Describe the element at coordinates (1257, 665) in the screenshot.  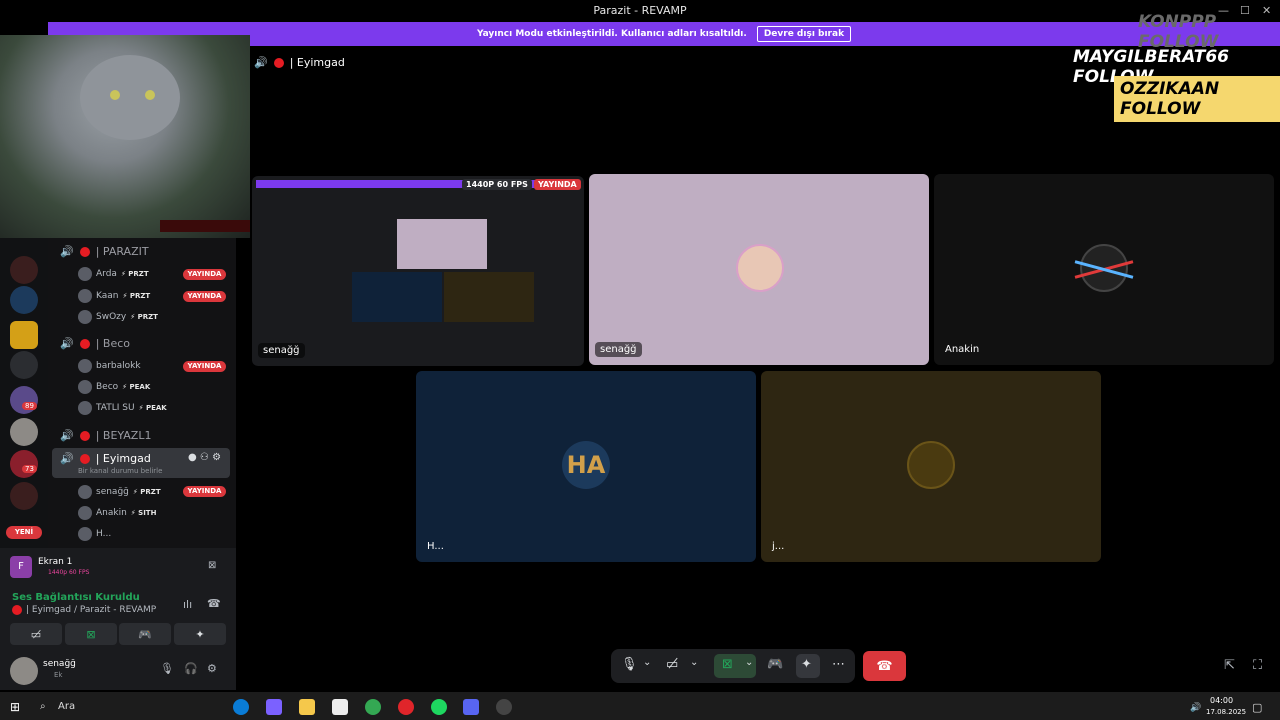
I see `fullscreen-icon: ⛶` at that location.